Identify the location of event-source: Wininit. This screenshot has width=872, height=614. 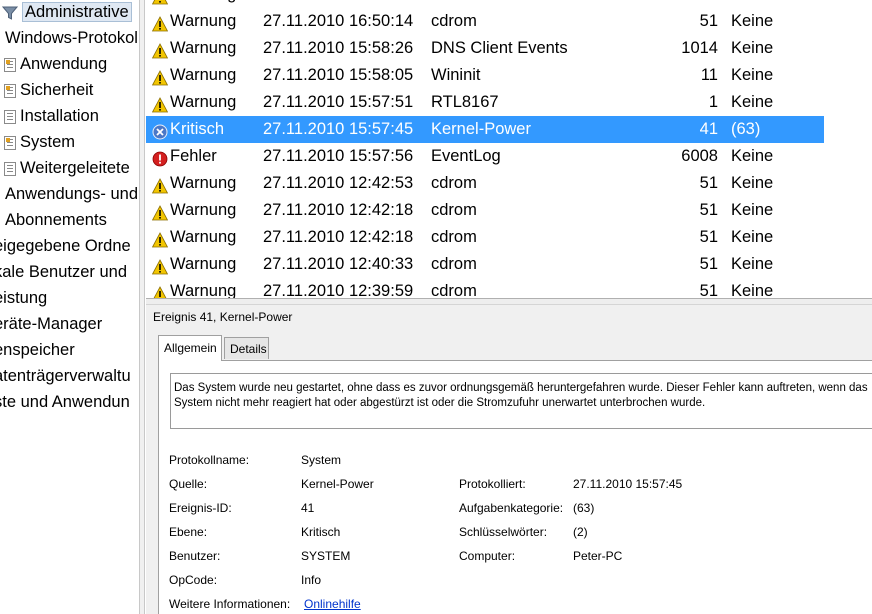
(456, 75).